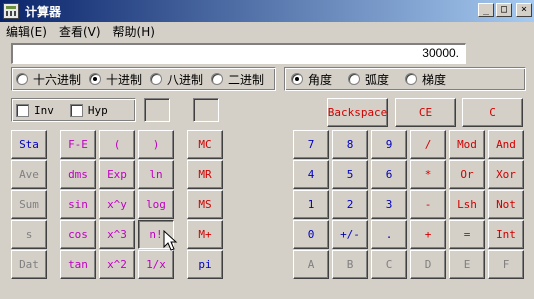  I want to click on ce-button: CE, so click(425, 112).